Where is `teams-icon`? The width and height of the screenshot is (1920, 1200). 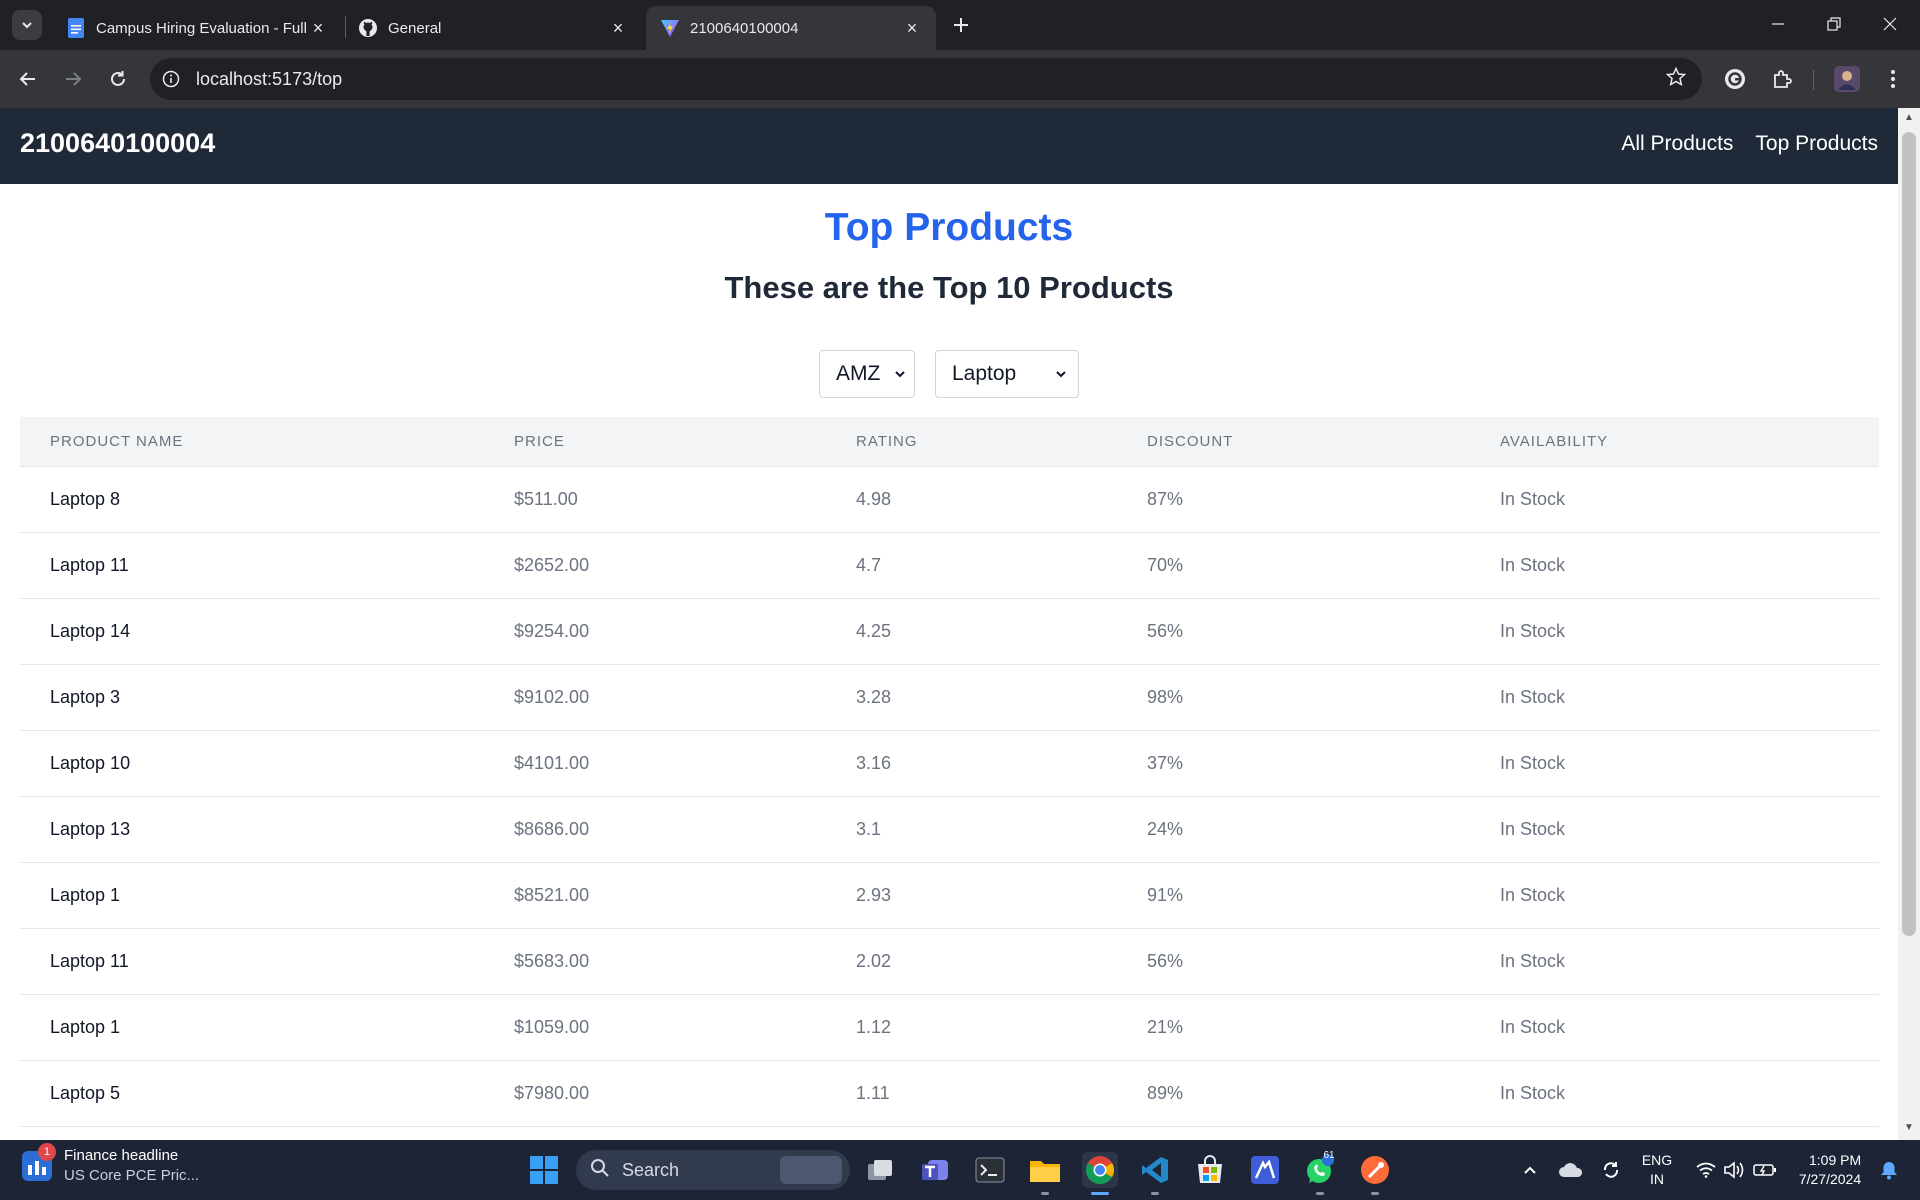 teams-icon is located at coordinates (935, 1170).